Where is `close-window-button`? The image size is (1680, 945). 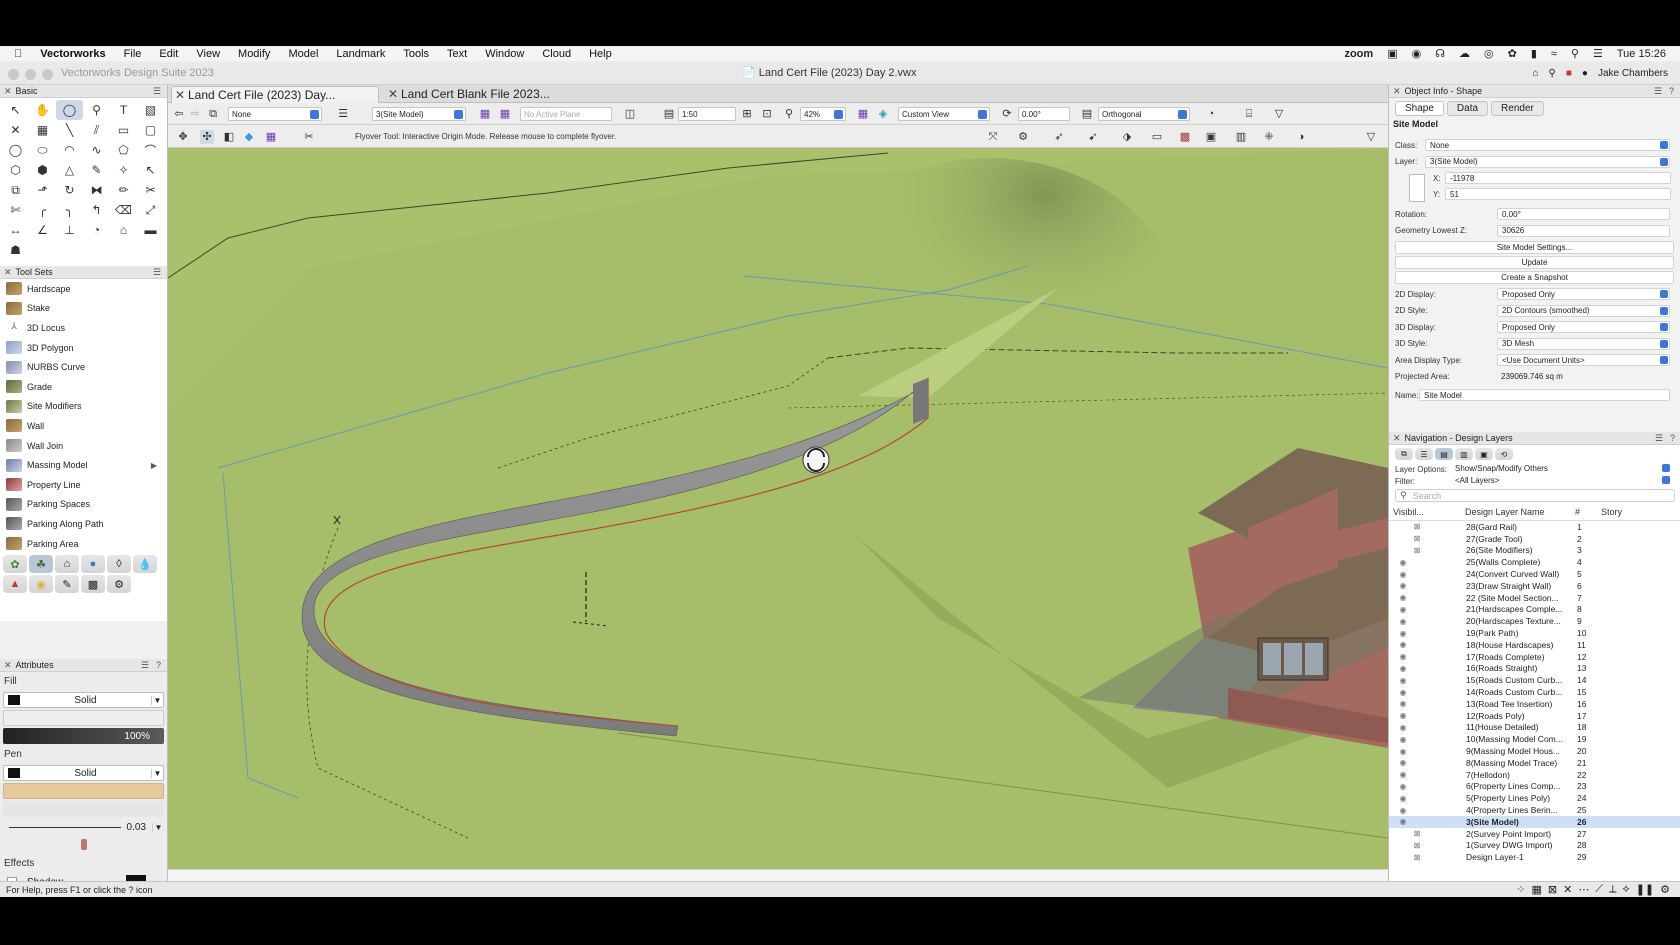 close-window-button is located at coordinates (13, 74).